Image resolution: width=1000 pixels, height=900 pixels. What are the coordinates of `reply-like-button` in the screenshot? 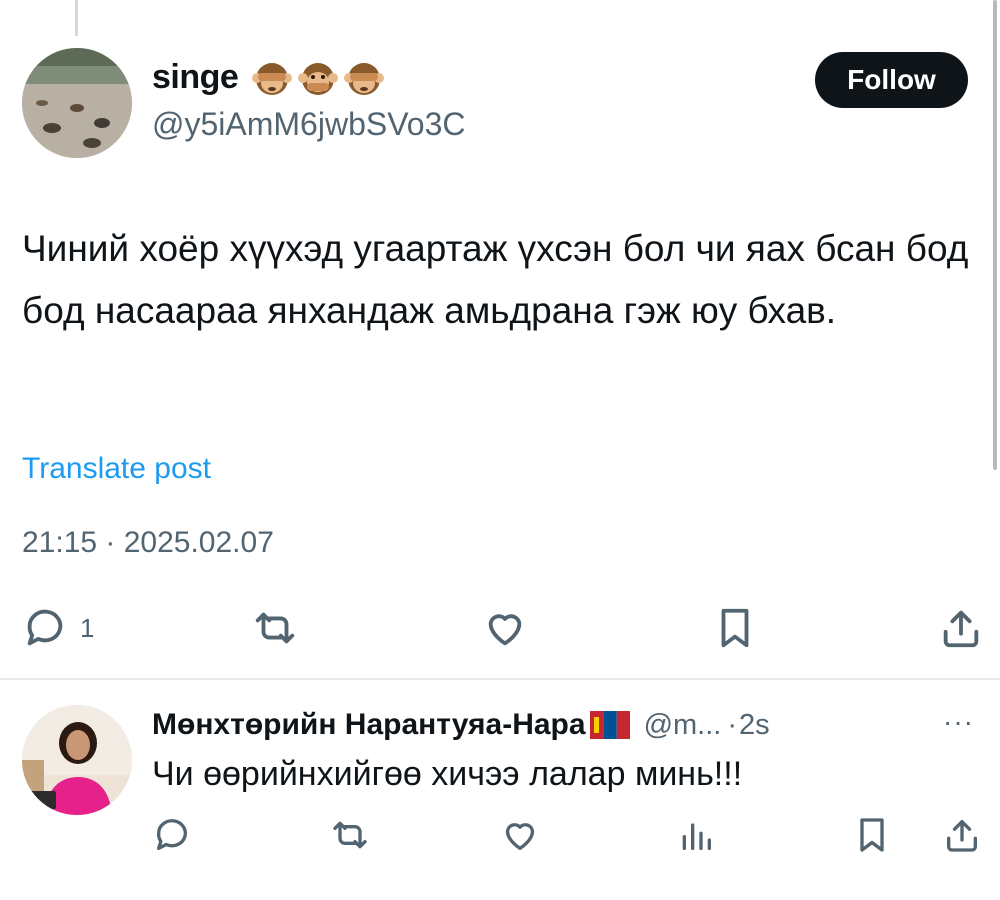 It's located at (520, 835).